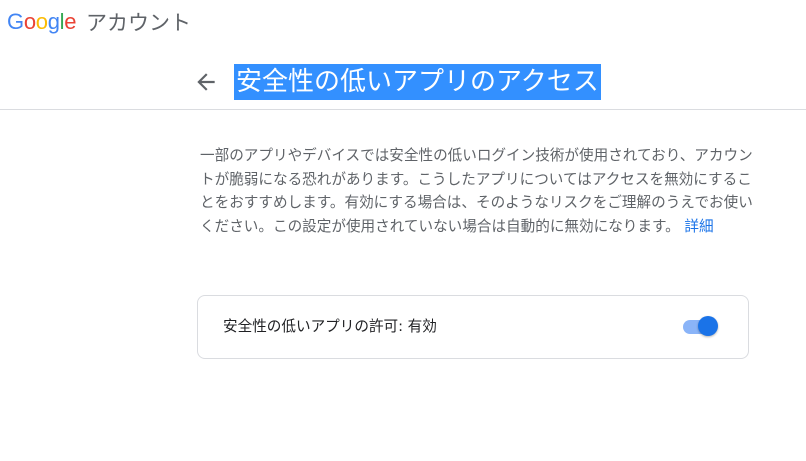 The width and height of the screenshot is (806, 461). I want to click on setting-label: 安全性の低いアプリの許可: 有効, so click(330, 326).